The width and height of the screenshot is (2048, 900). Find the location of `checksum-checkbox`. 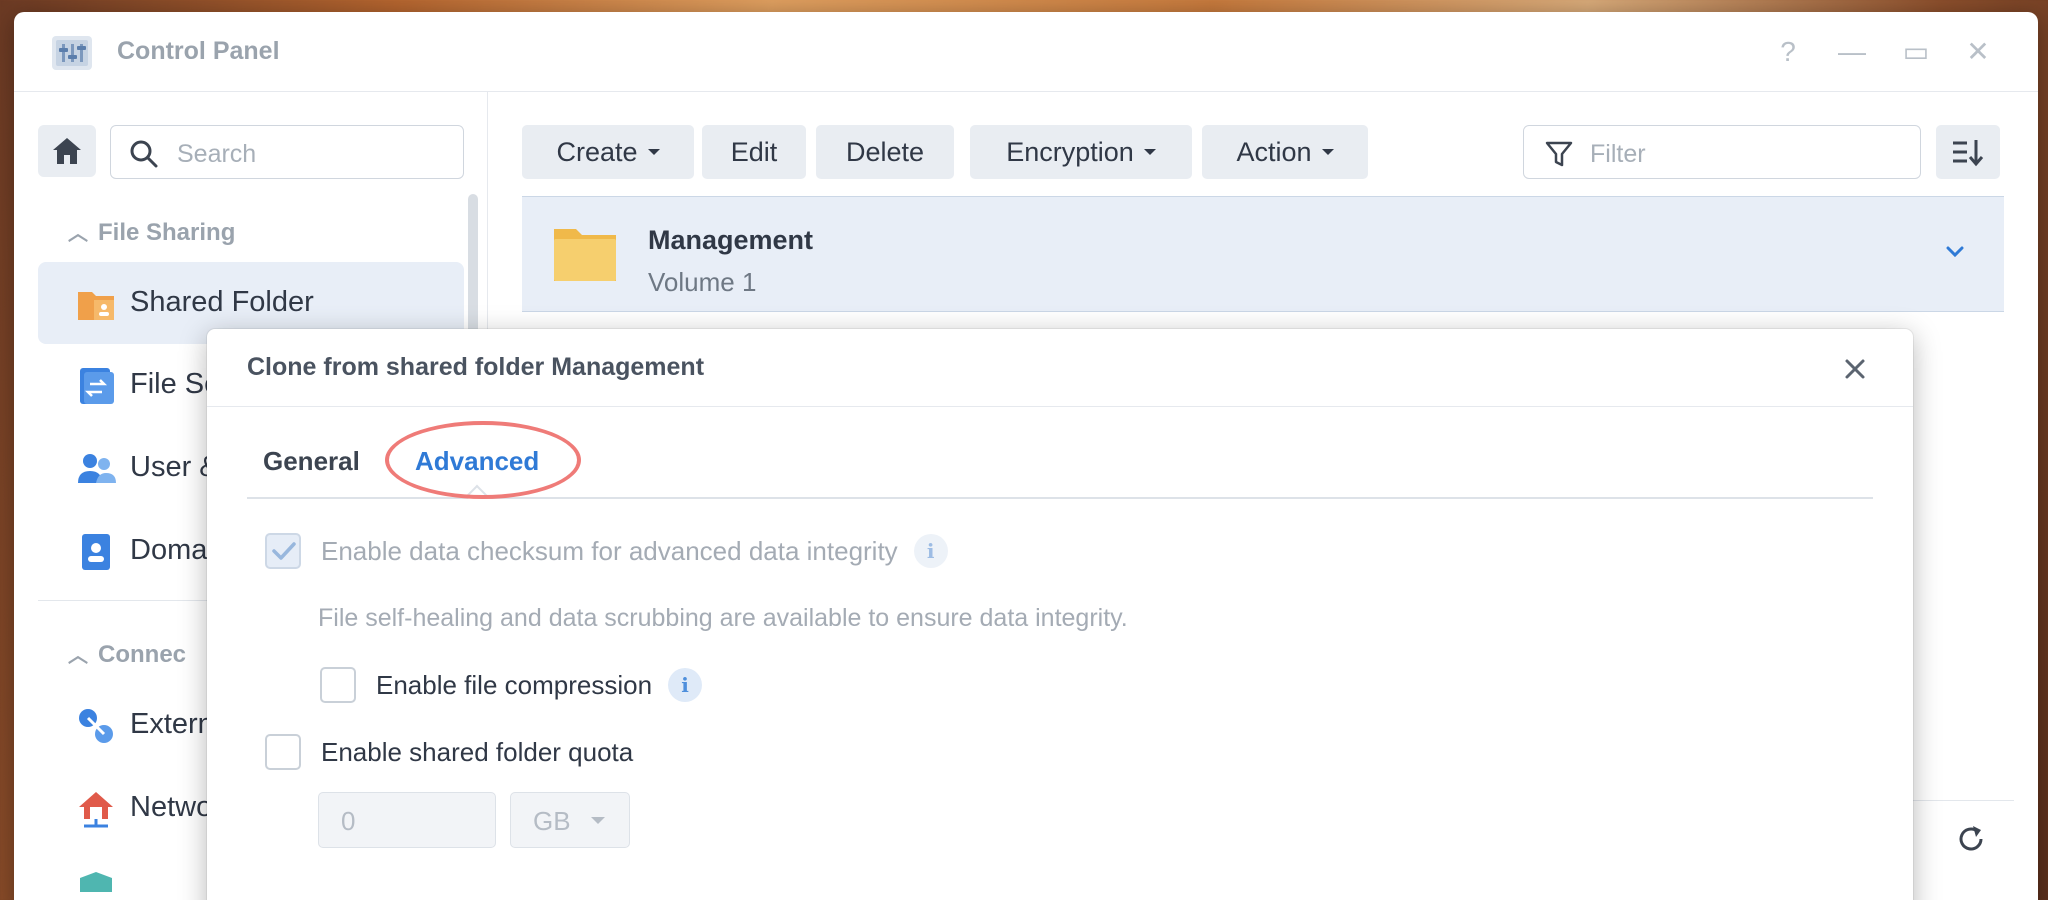

checksum-checkbox is located at coordinates (283, 551).